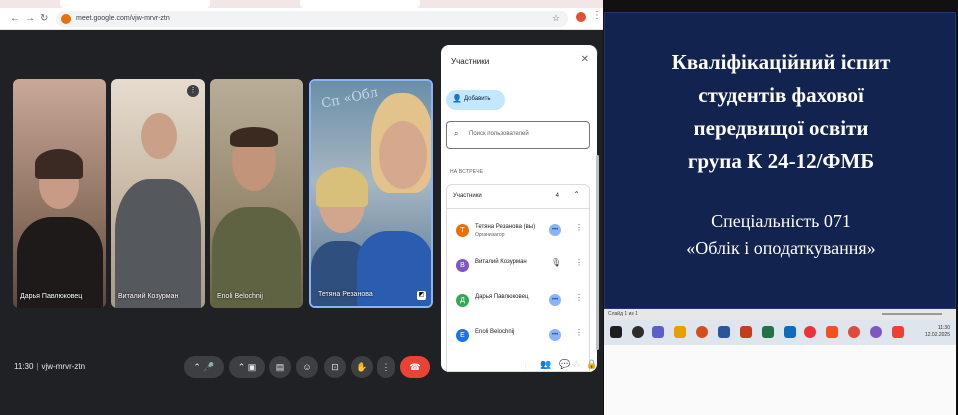  What do you see at coordinates (44, 19) in the screenshot?
I see `reload-icon: ↻` at bounding box center [44, 19].